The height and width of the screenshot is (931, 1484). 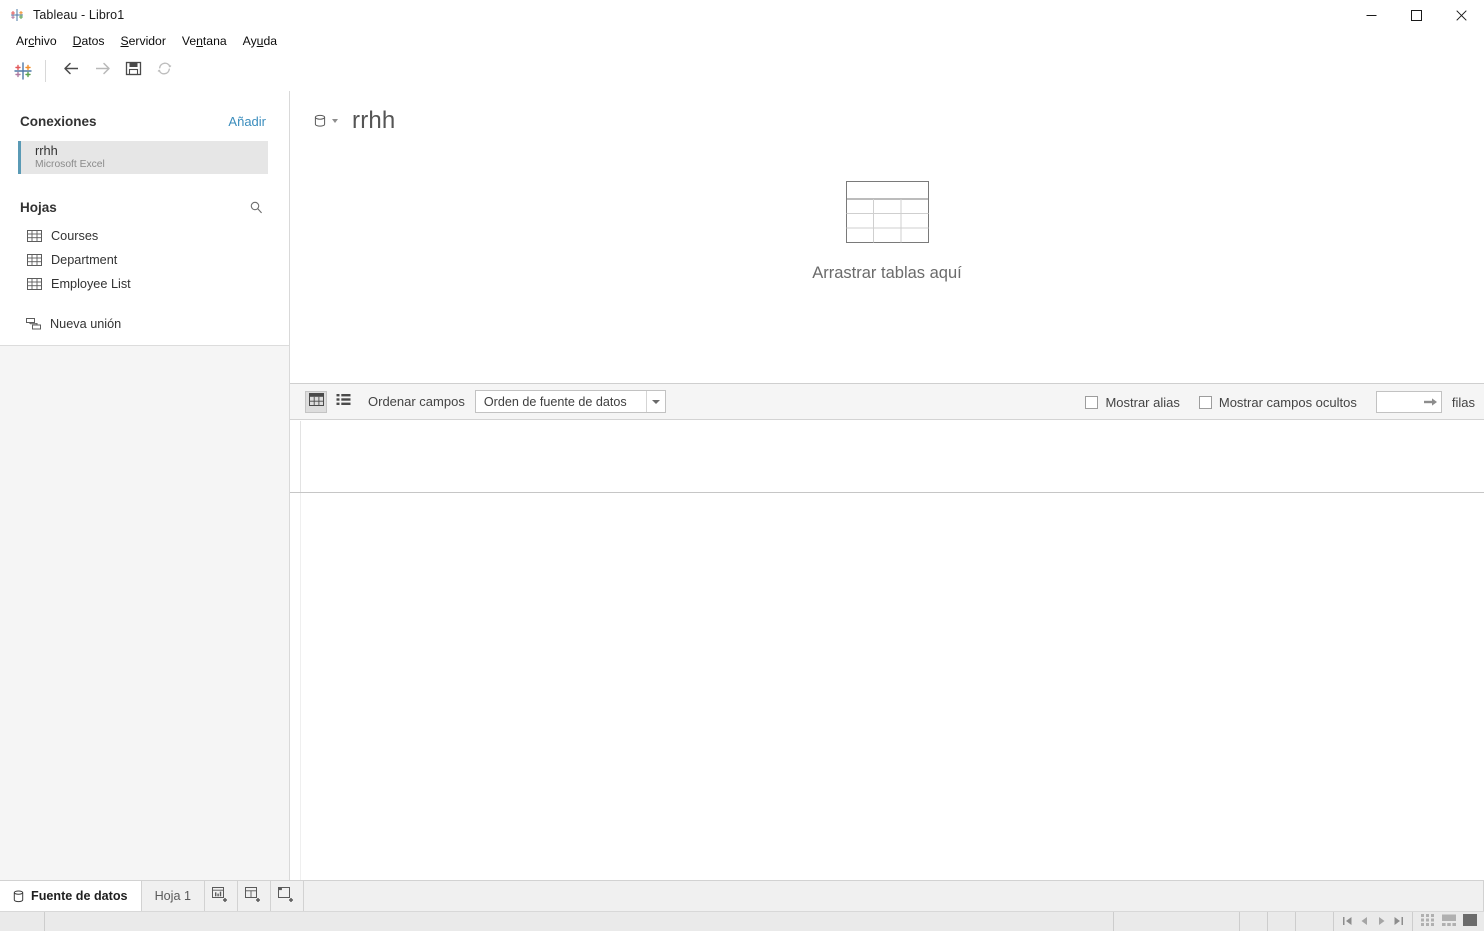 I want to click on show-aliases-label: Mostrar alias, so click(x=1142, y=402).